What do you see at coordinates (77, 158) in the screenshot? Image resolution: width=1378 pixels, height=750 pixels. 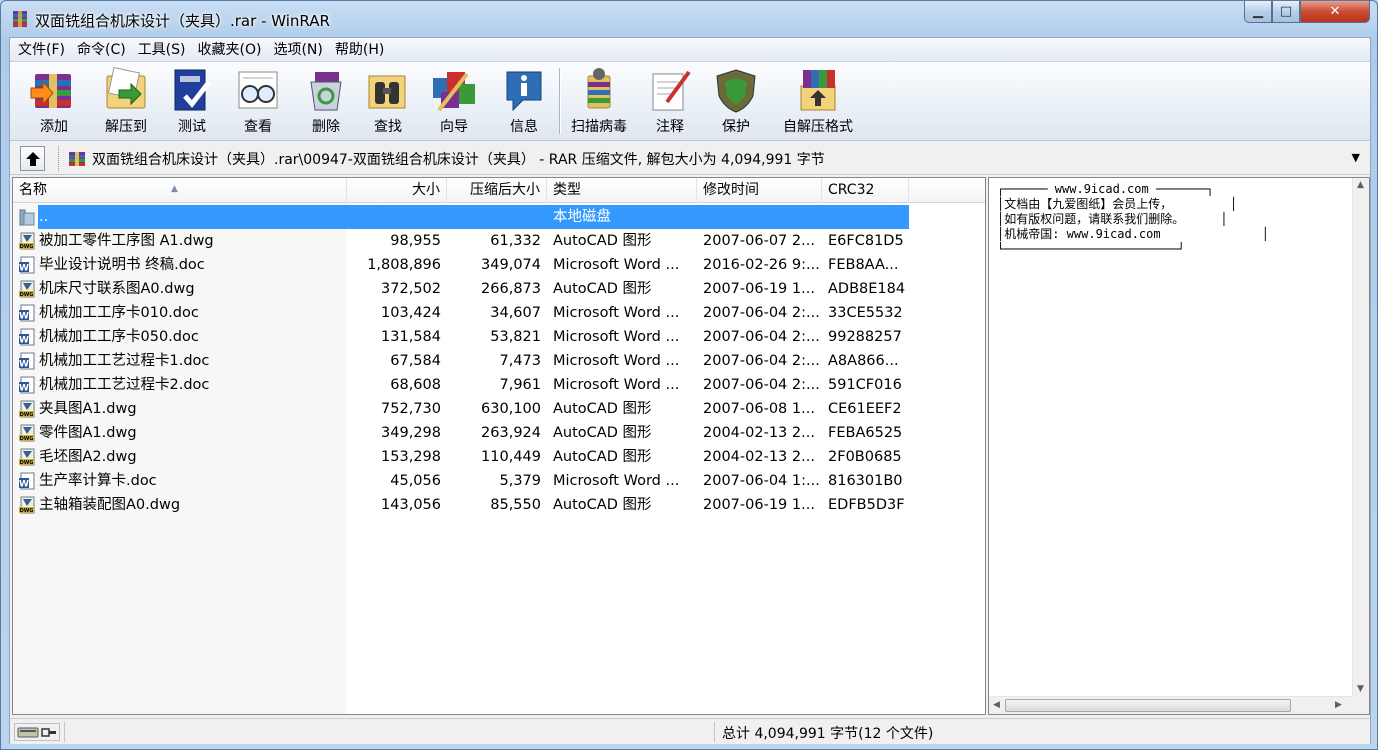 I see `rar-archive-icon` at bounding box center [77, 158].